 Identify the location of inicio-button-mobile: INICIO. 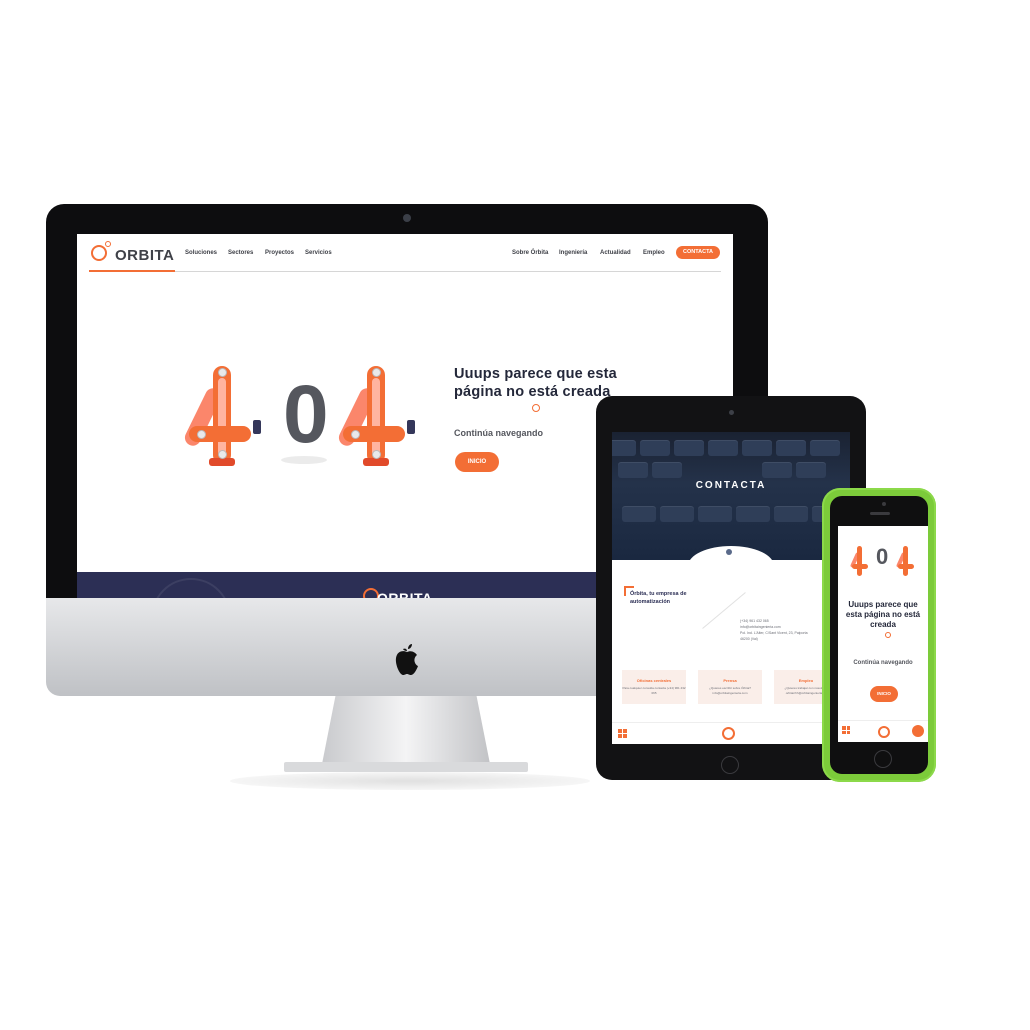
(884, 694).